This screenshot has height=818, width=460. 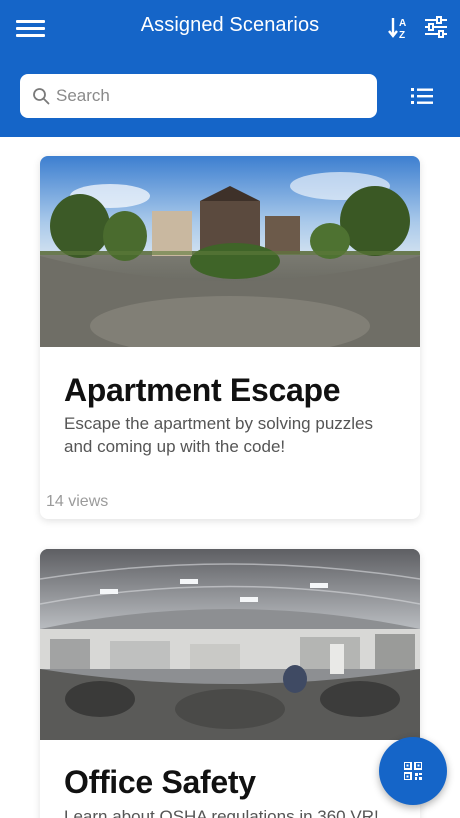 What do you see at coordinates (160, 782) in the screenshot?
I see `scenario-title: Office Safety` at bounding box center [160, 782].